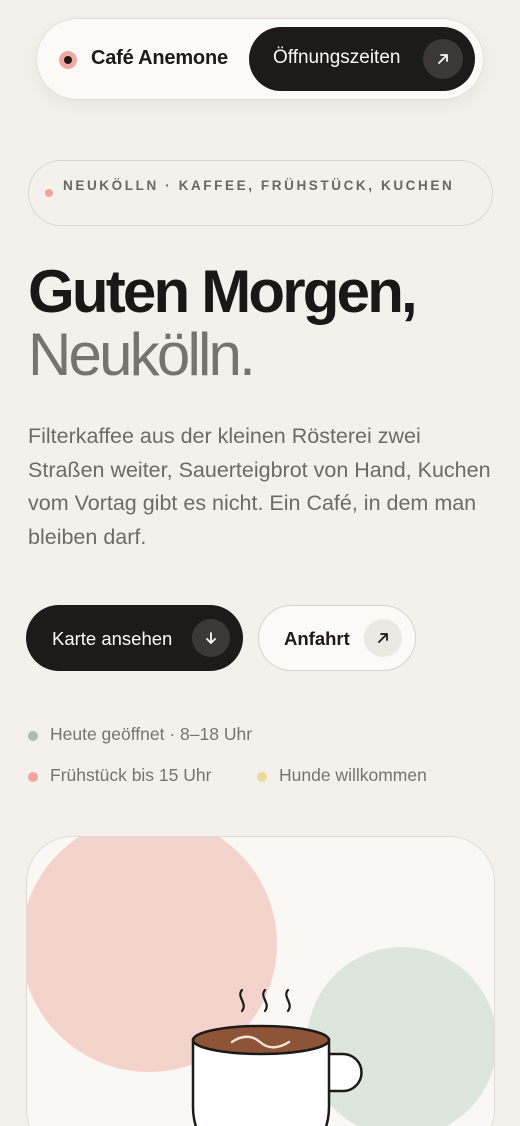  Describe the element at coordinates (151, 734) in the screenshot. I see `info-open-hours-text: Heute geöffnet · 8–18 Uhr` at that location.